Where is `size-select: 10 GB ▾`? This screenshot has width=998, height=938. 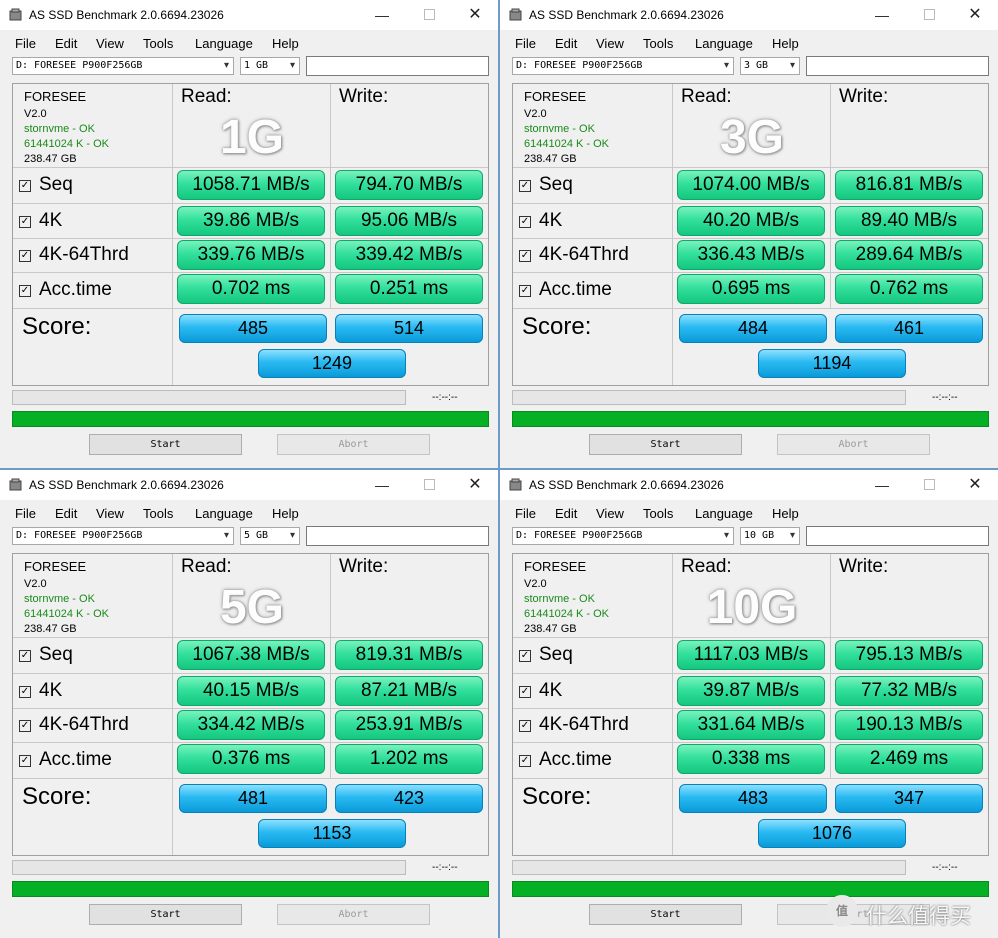 size-select: 10 GB ▾ is located at coordinates (770, 536).